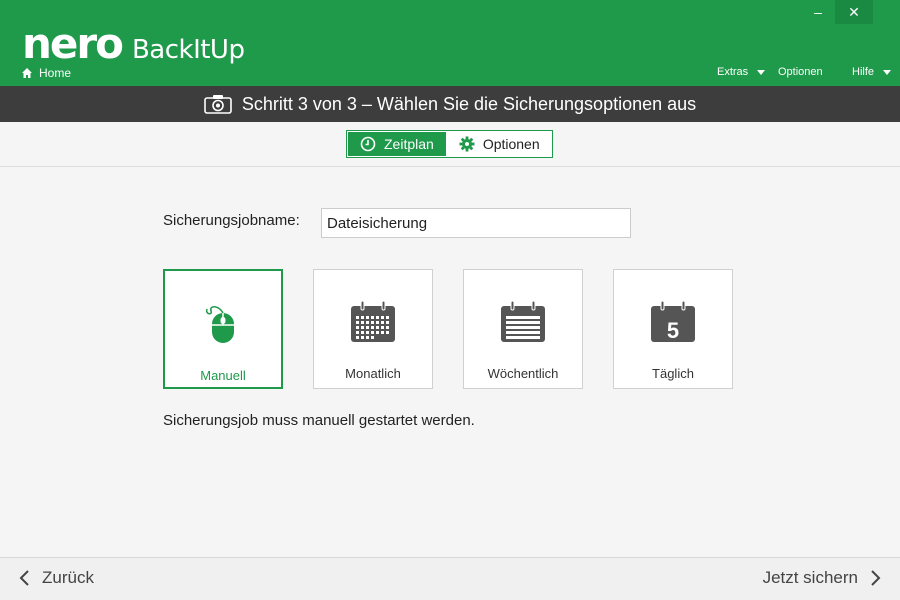 This screenshot has width=900, height=600. I want to click on schedule-option-label: Täglich, so click(673, 373).